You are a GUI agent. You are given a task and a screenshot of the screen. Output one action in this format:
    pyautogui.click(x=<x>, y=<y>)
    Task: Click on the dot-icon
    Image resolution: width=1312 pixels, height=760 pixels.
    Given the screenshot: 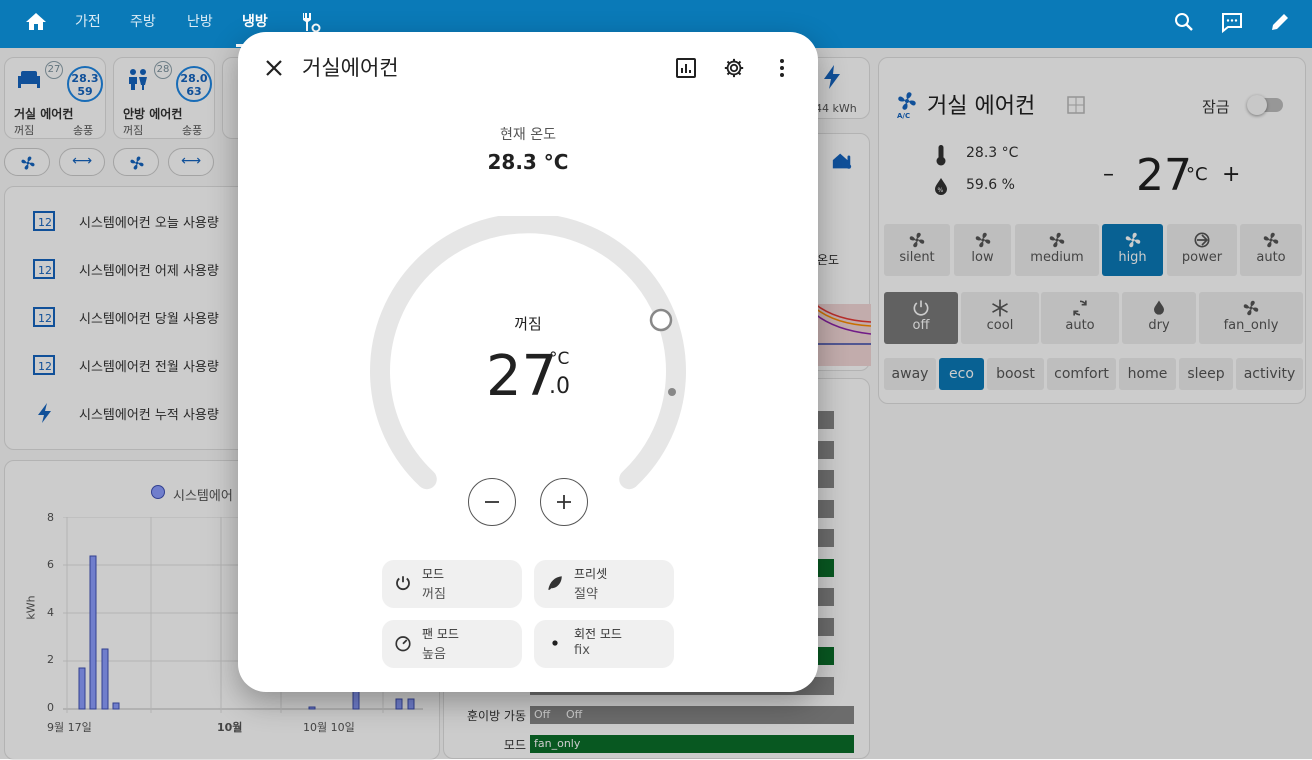 What is the action you would take?
    pyautogui.click(x=555, y=643)
    